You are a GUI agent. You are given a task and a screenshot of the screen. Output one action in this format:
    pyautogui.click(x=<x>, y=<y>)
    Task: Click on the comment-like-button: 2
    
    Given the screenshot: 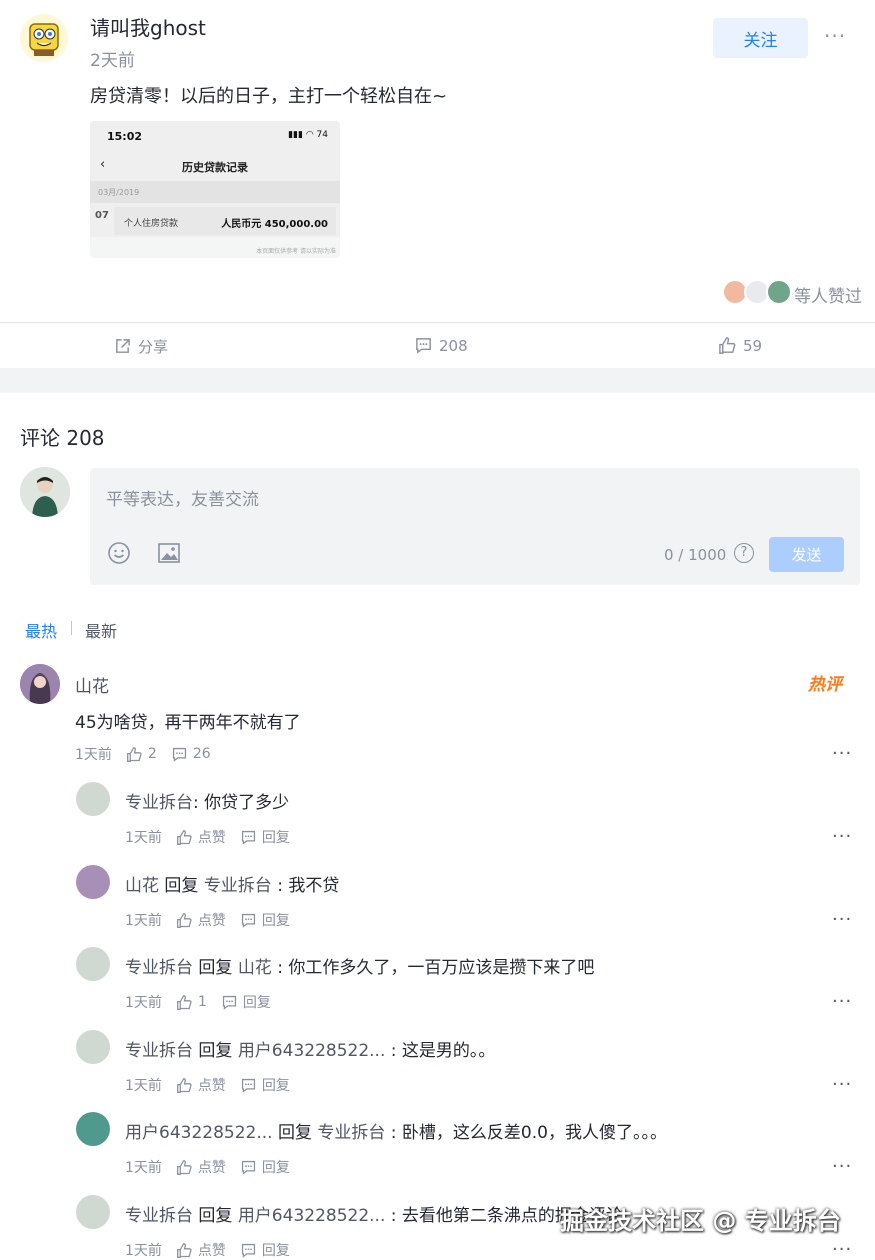 What is the action you would take?
    pyautogui.click(x=141, y=754)
    